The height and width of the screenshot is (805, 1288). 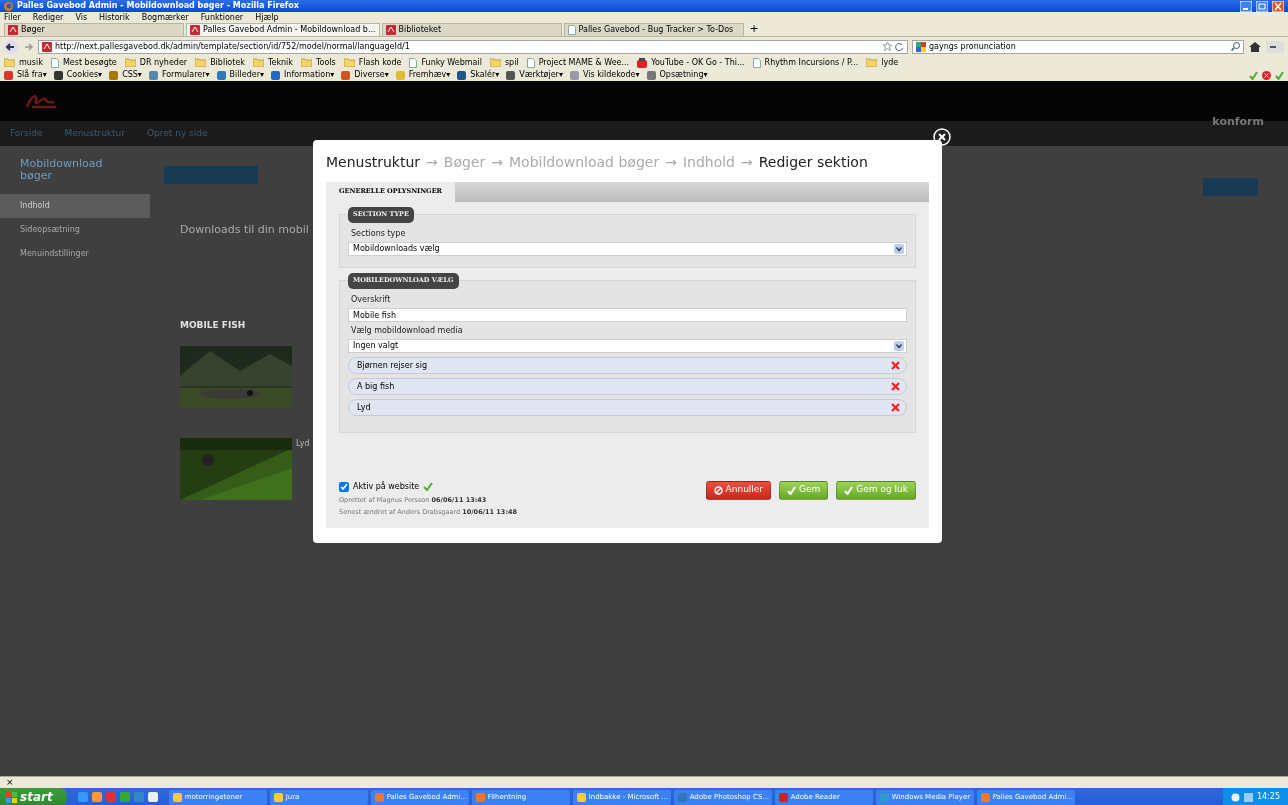 I want to click on menu-item: Bogmærker, so click(x=165, y=17).